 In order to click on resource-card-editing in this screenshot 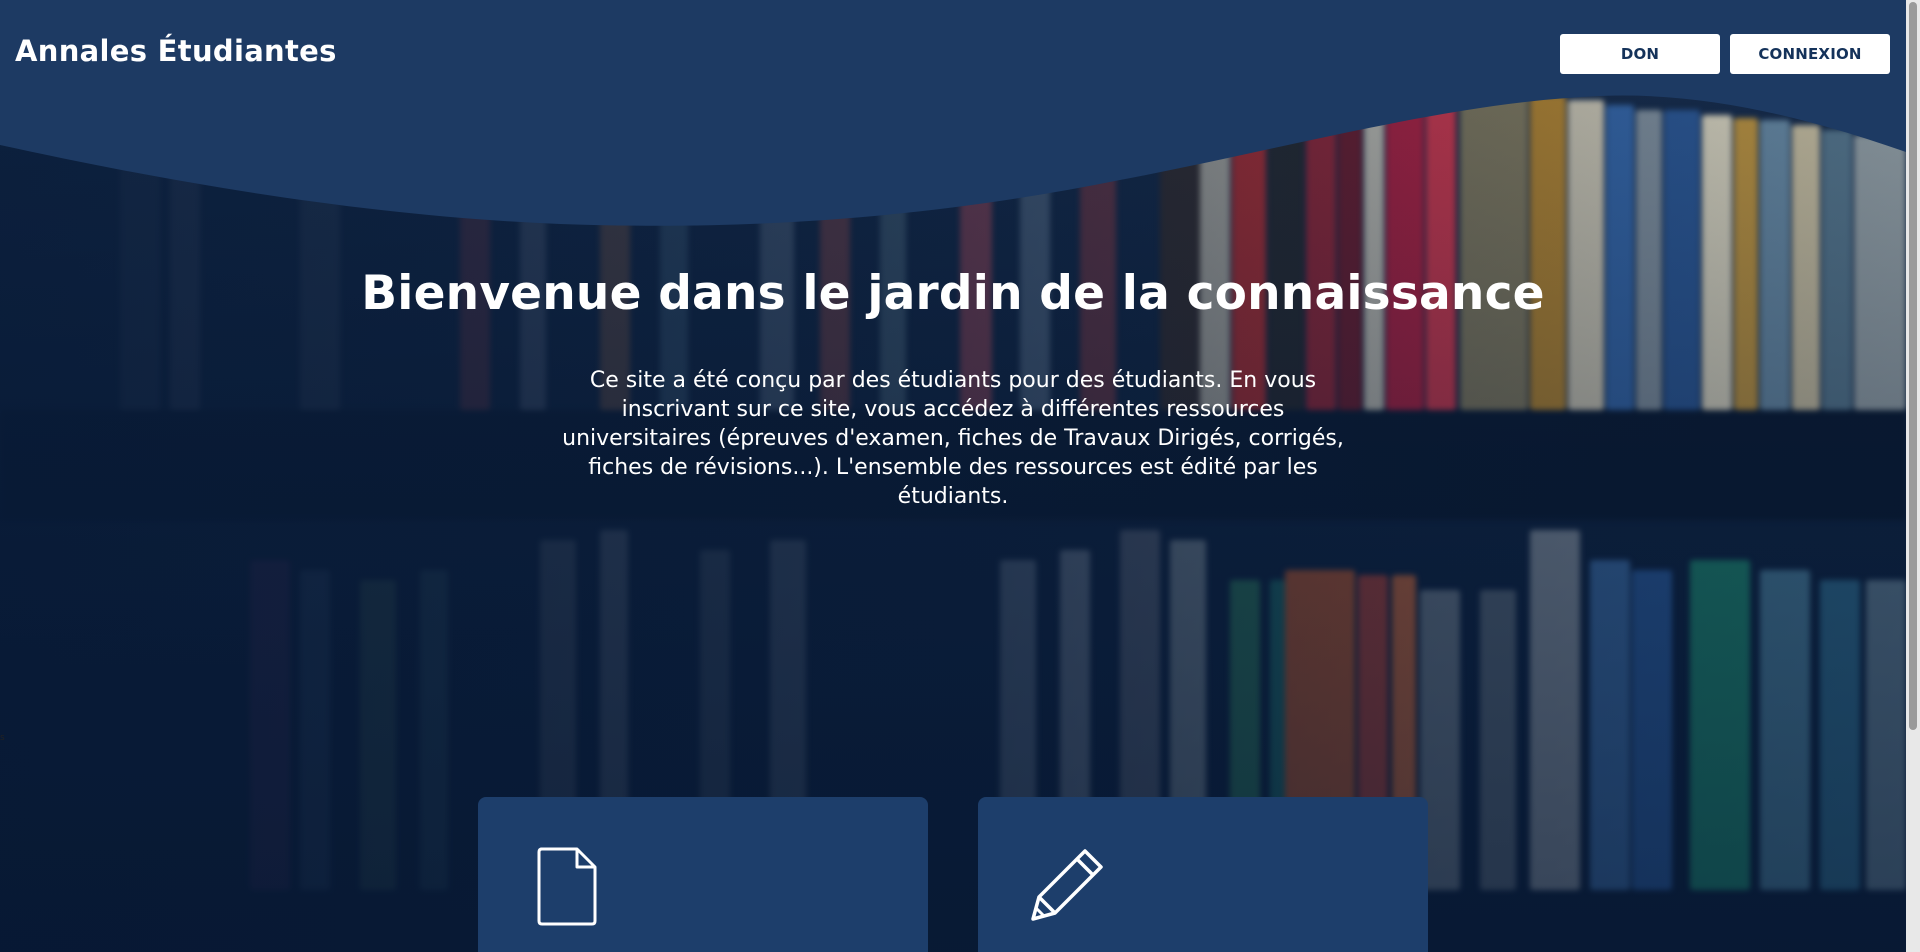, I will do `click(1203, 874)`.